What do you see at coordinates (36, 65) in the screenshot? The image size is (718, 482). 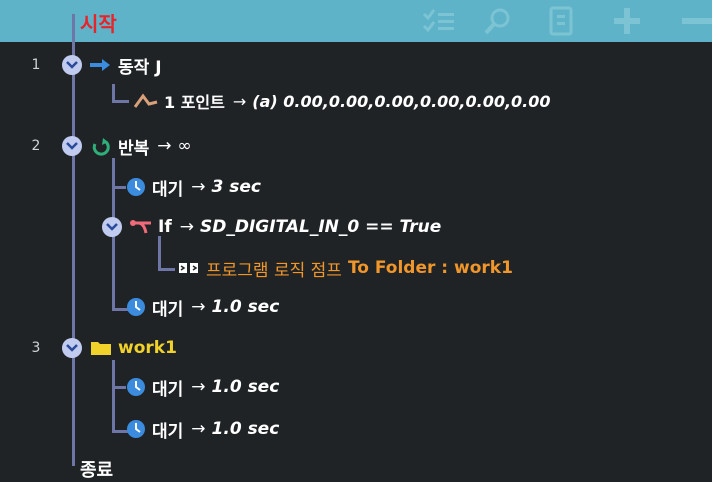 I see `row-number: 1` at bounding box center [36, 65].